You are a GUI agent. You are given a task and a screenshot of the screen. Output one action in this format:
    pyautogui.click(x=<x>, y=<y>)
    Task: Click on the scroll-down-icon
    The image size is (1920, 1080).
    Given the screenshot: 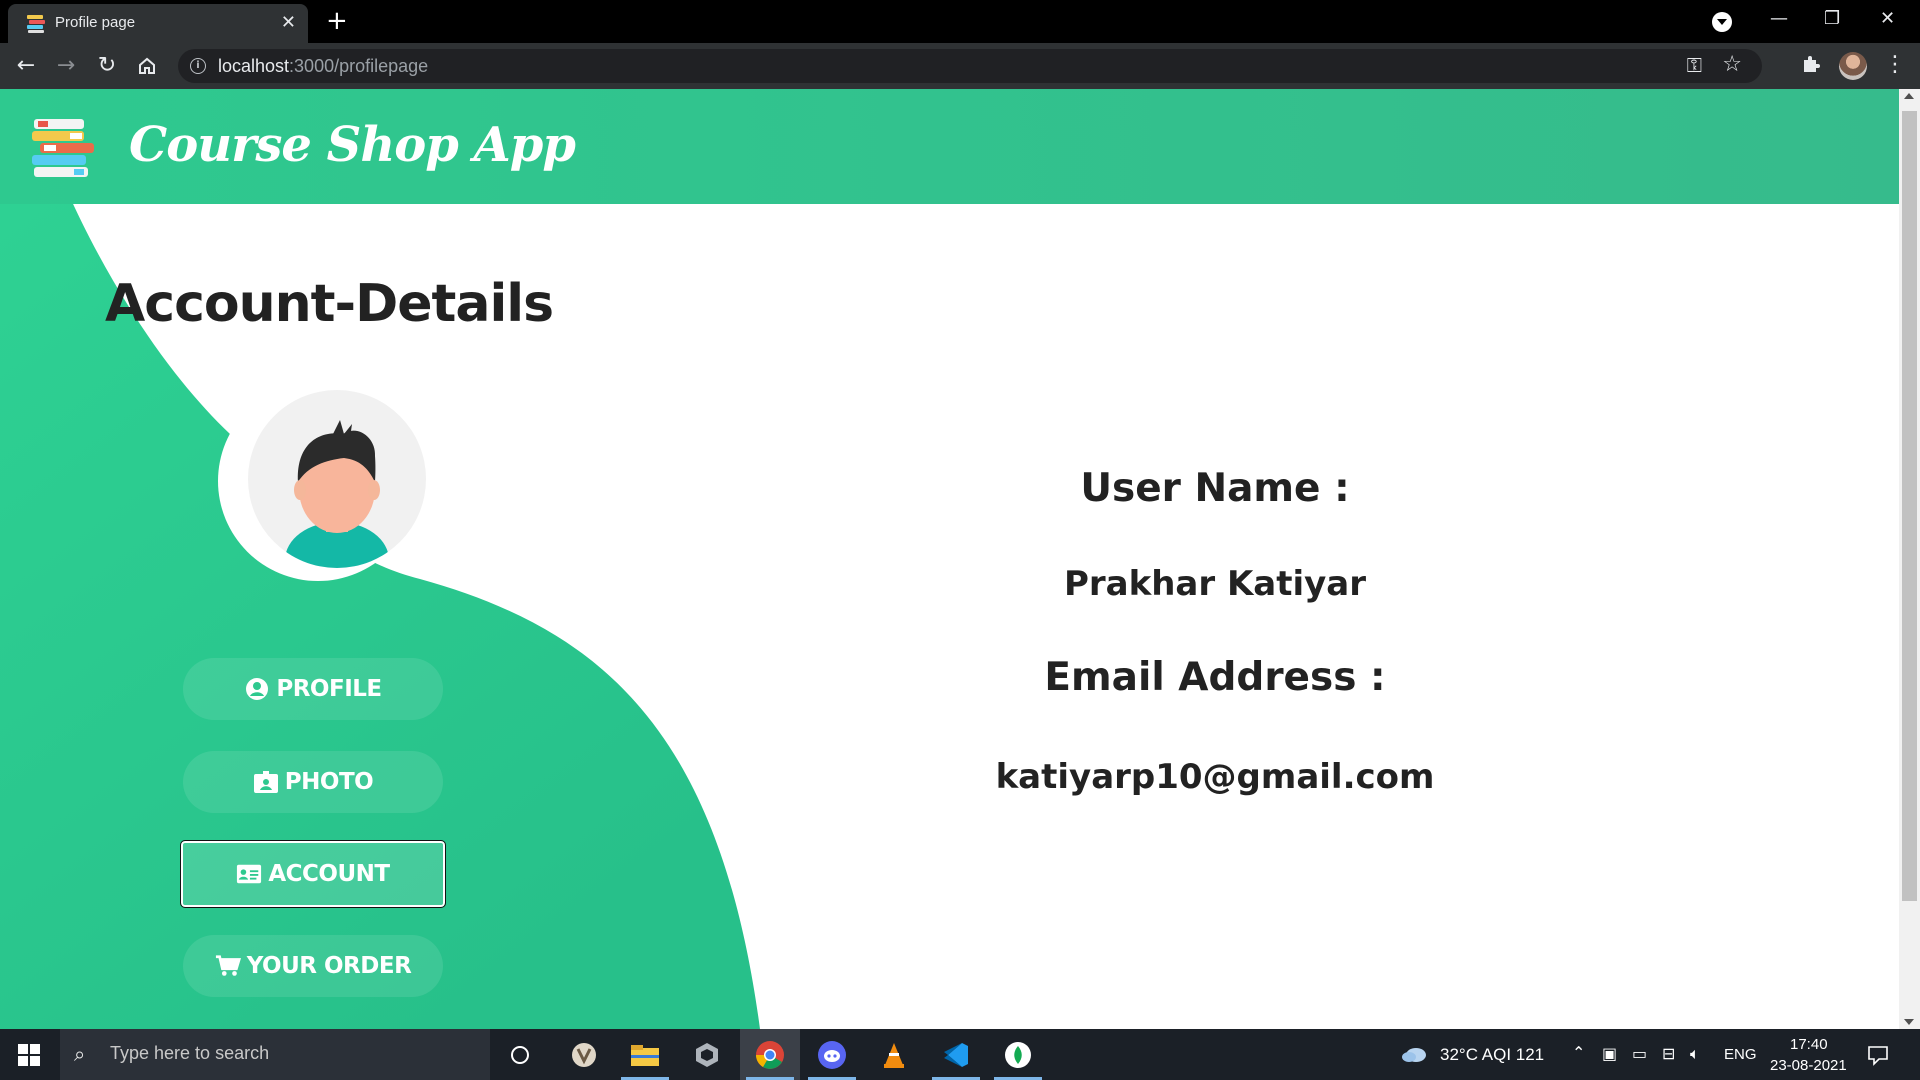 What is the action you would take?
    pyautogui.click(x=1909, y=1022)
    